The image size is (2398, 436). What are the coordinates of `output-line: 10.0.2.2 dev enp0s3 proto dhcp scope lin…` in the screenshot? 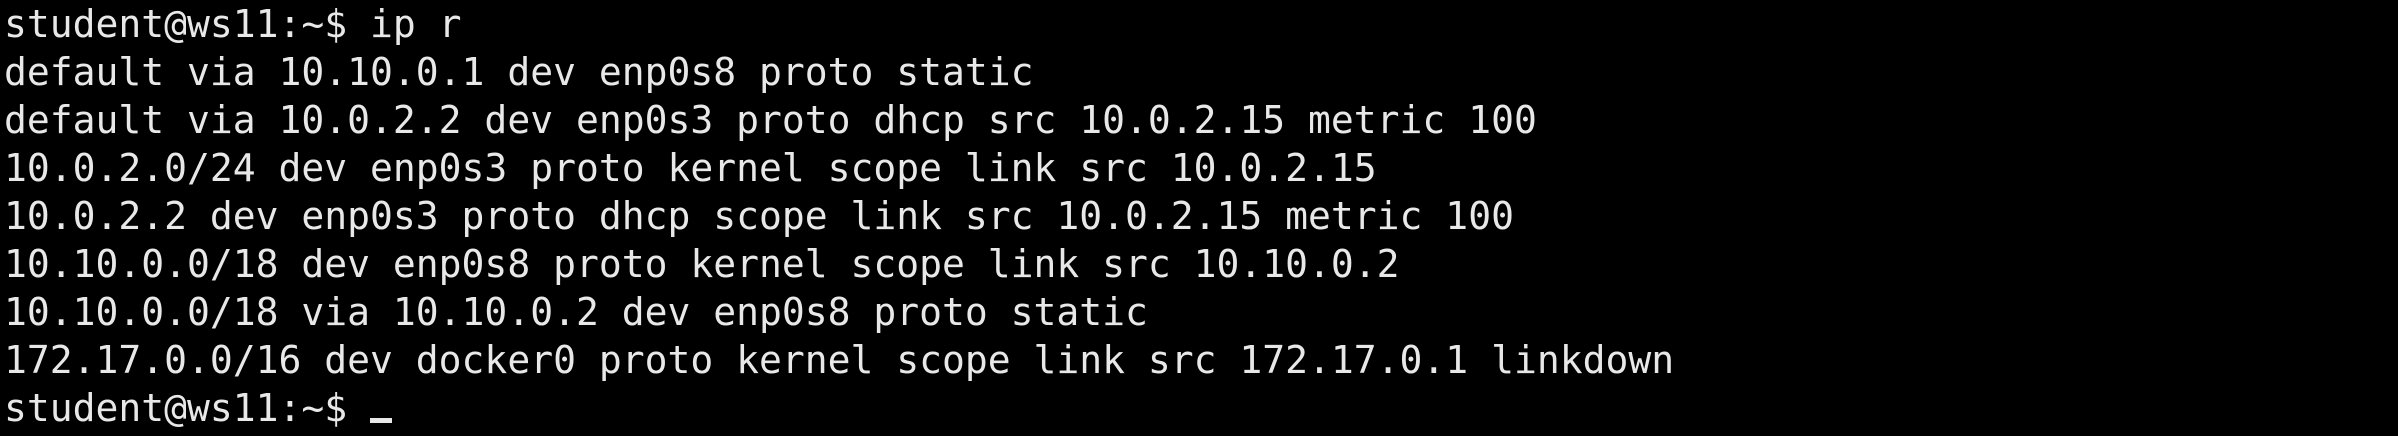 It's located at (759, 216).